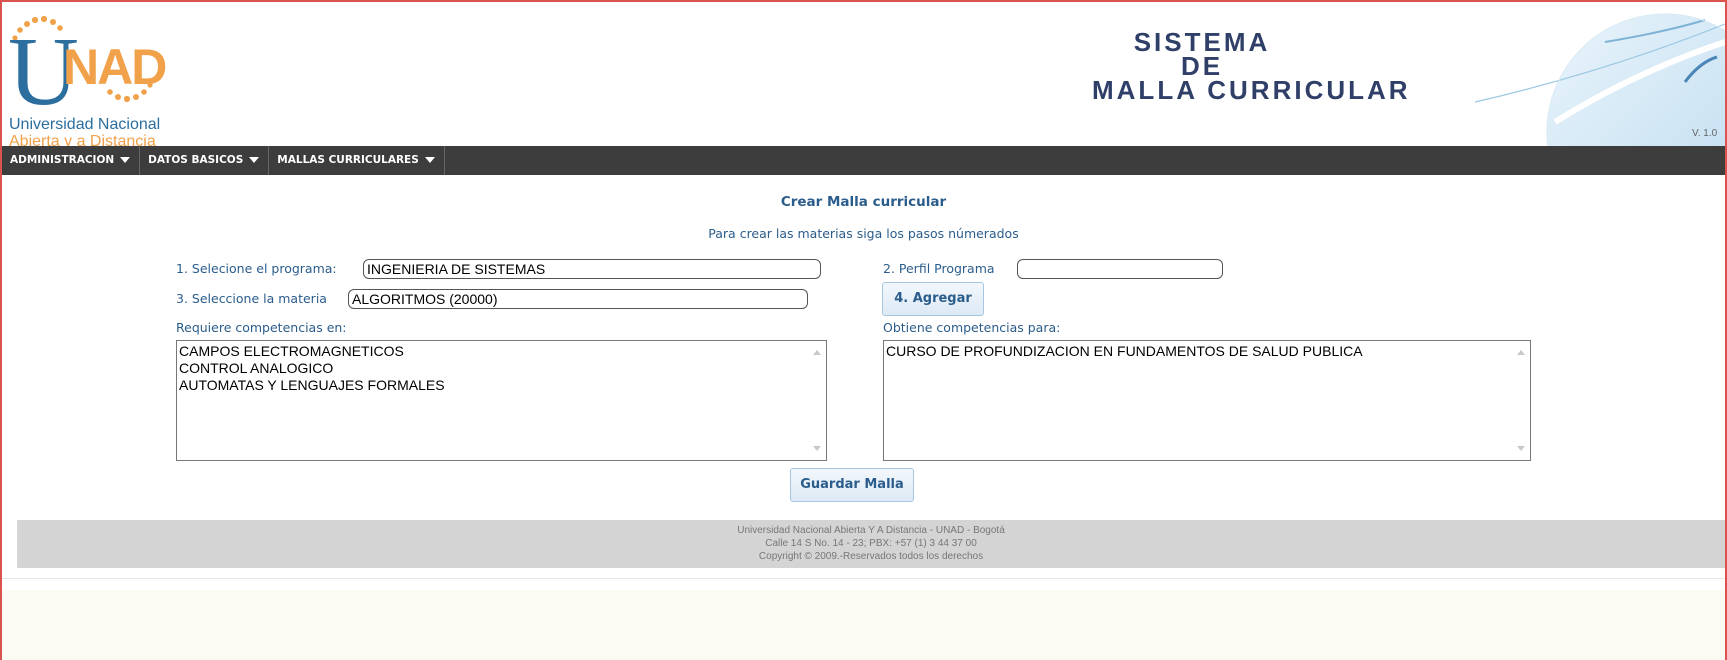 The image size is (1727, 660). Describe the element at coordinates (291, 351) in the screenshot. I see `list-item: CAMPOS ELECTROMAGNETICOS` at that location.